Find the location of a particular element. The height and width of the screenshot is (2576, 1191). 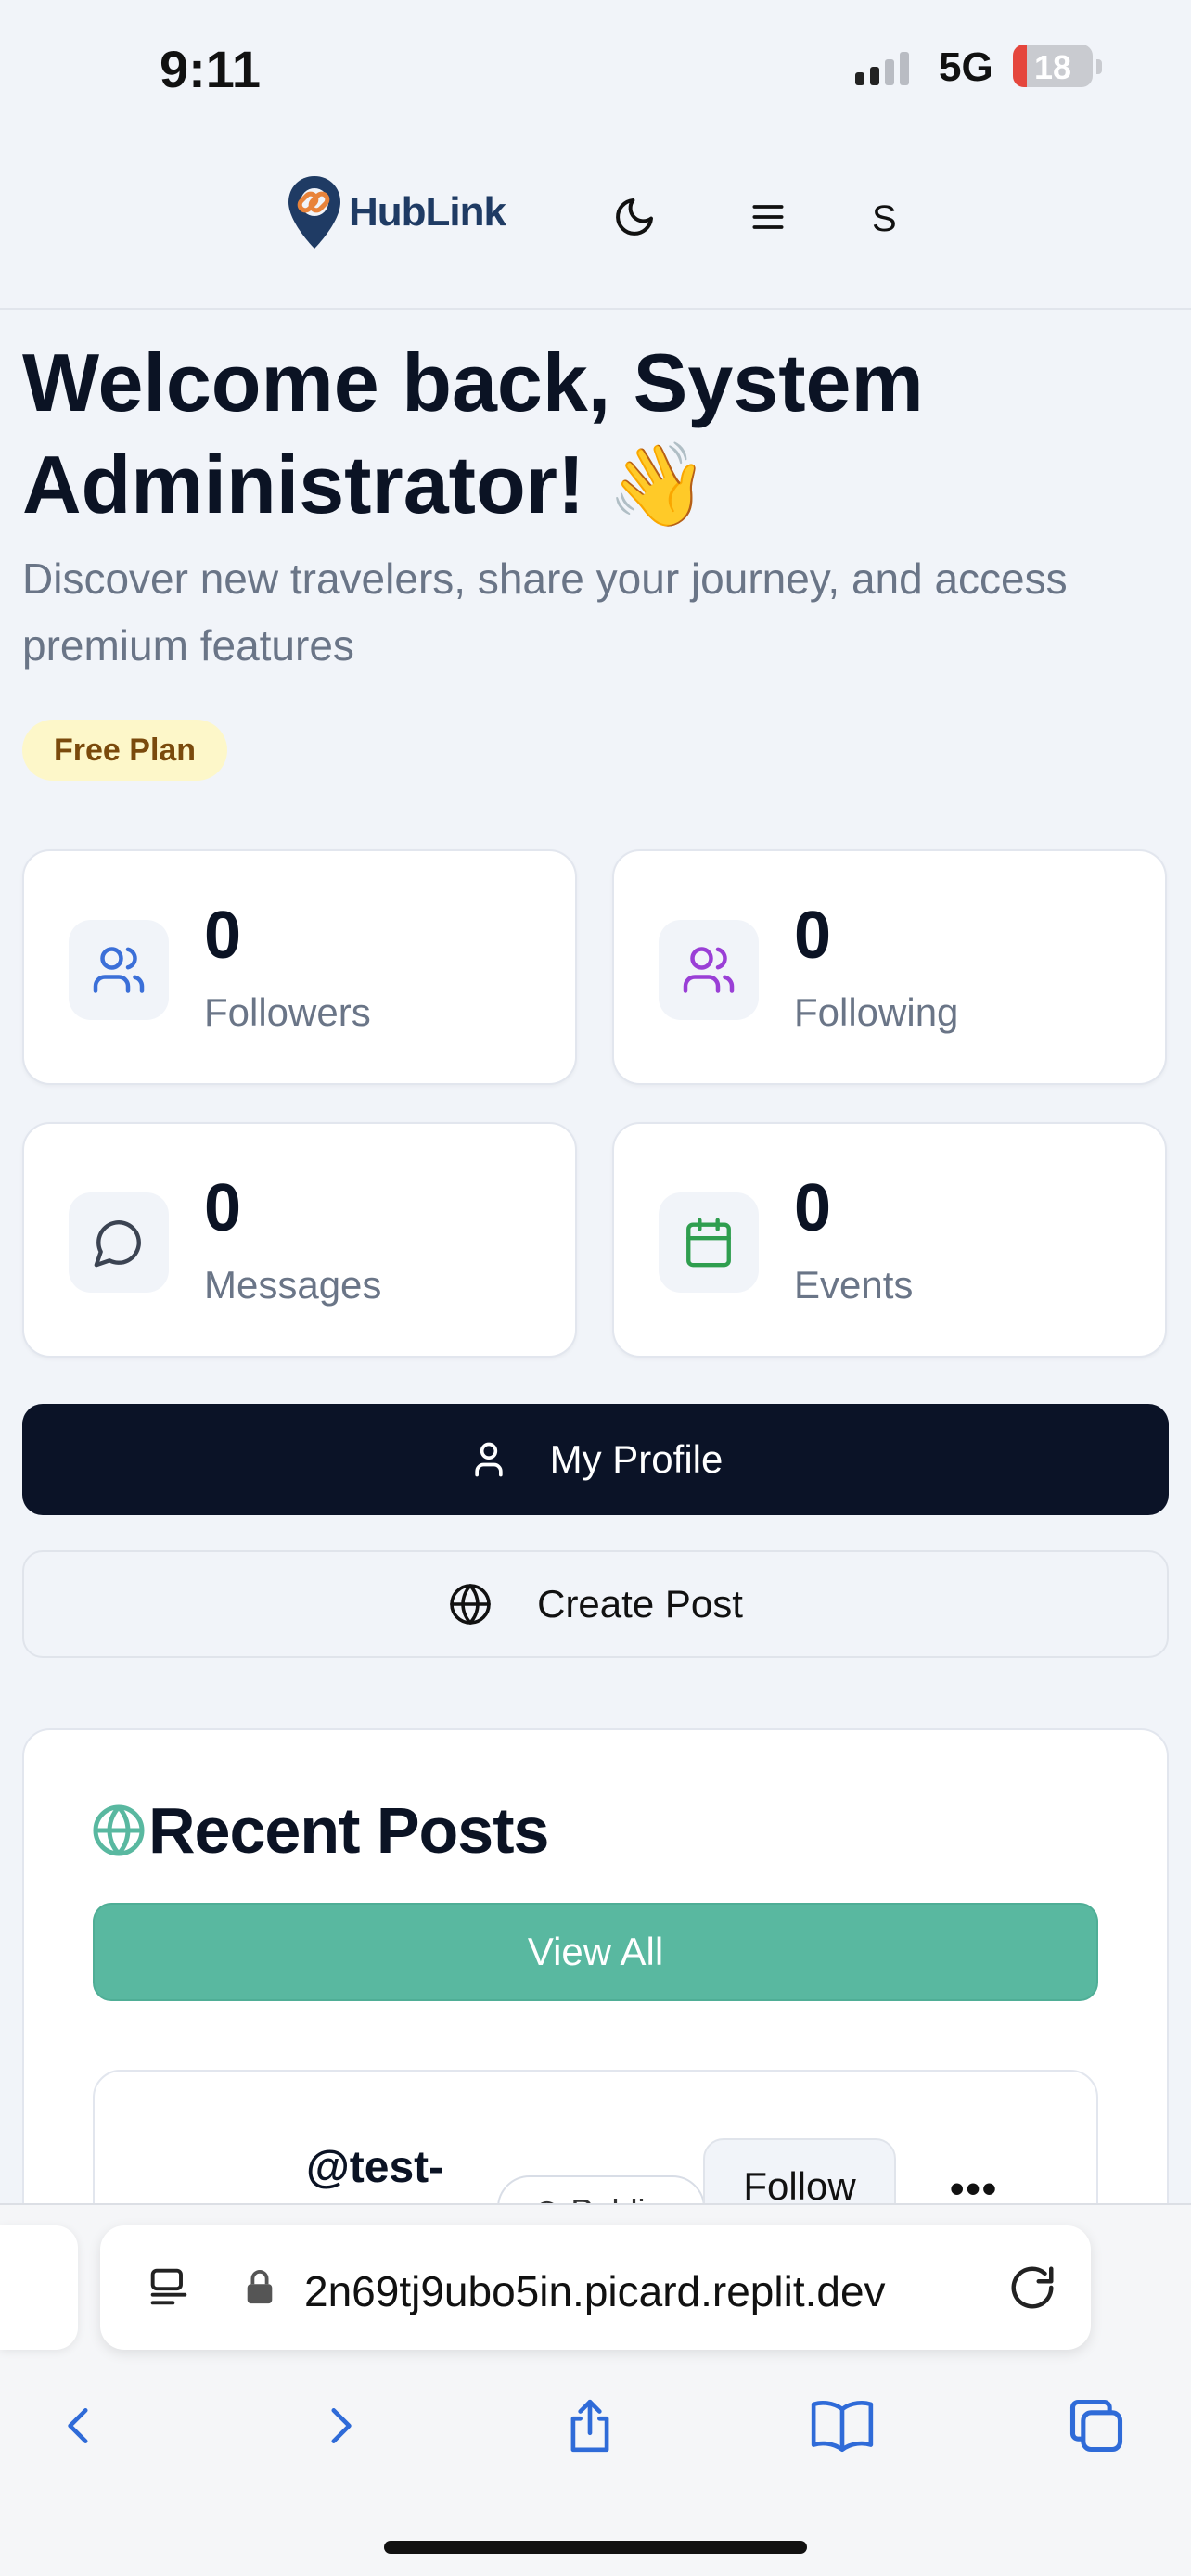

user-icon is located at coordinates (488, 1459).